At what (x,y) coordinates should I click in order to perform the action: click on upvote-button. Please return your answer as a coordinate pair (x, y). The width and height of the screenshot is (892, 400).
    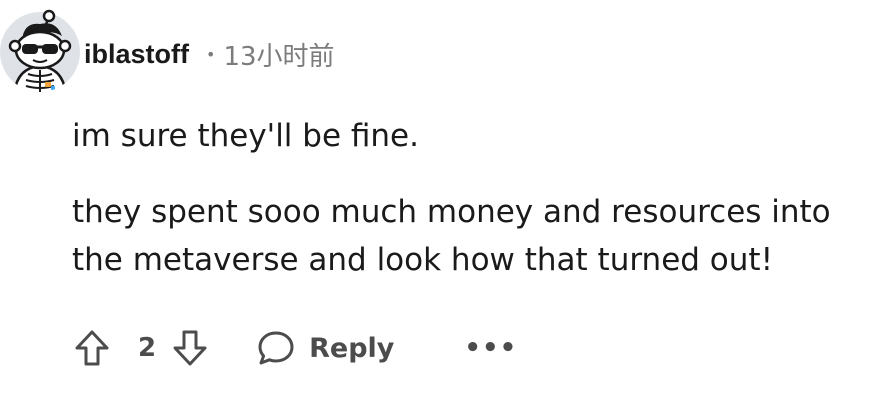
    Looking at the image, I should click on (92, 348).